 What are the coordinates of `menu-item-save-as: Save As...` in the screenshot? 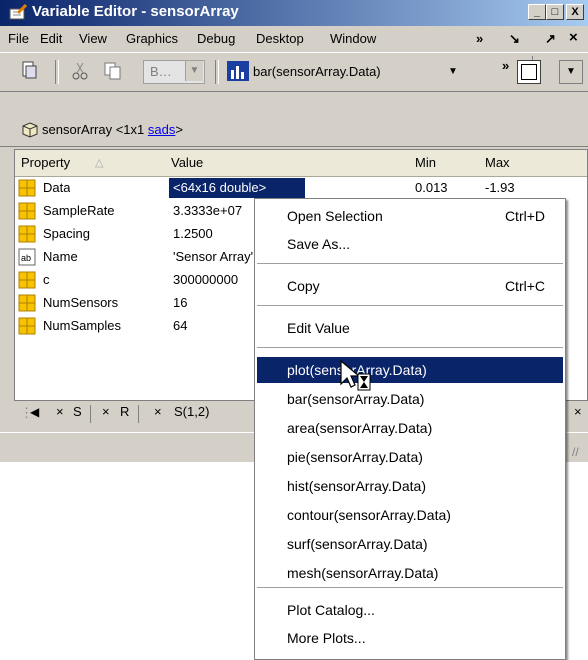 It's located at (410, 244).